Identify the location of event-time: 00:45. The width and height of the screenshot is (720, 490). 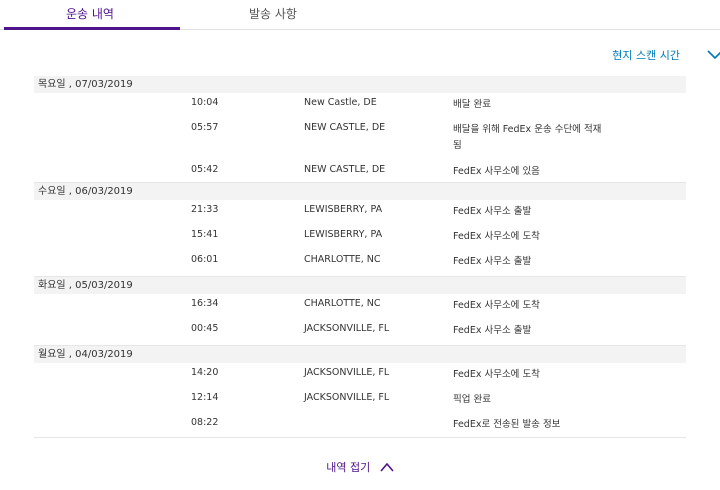
(205, 328).